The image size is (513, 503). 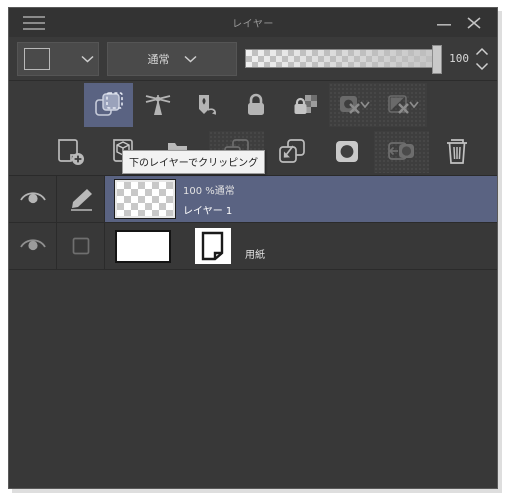 I want to click on paper-icon, so click(x=213, y=246).